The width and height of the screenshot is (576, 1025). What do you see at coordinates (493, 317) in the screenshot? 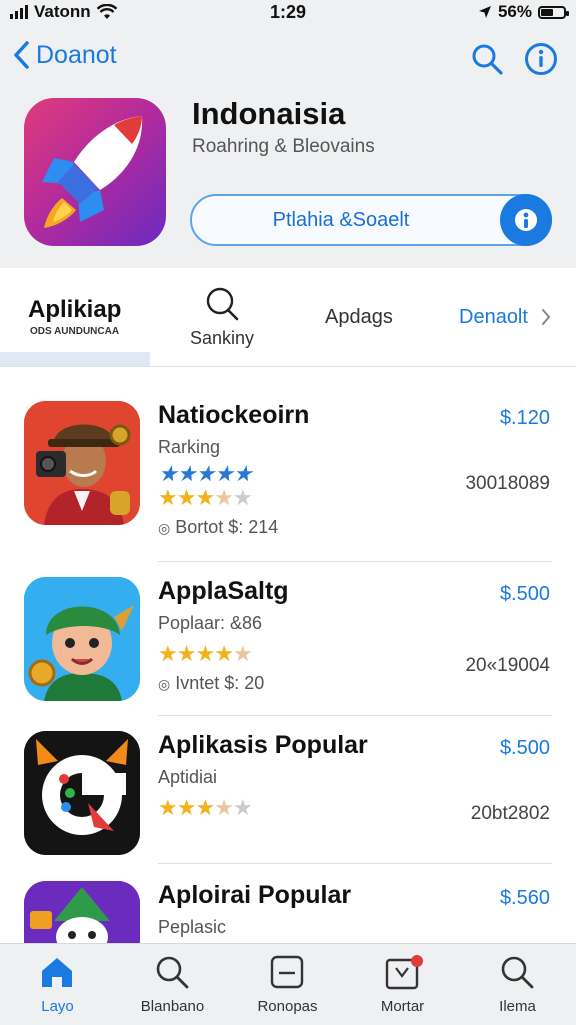
I see `tab-default-label: Denaolt` at bounding box center [493, 317].